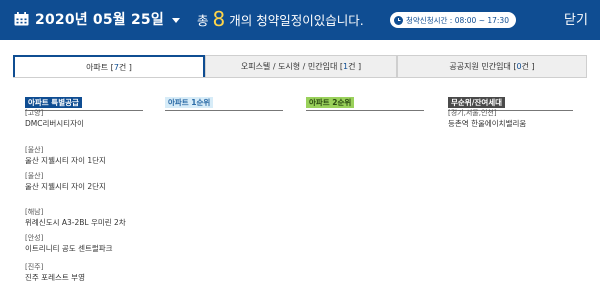 This screenshot has height=287, width=600. What do you see at coordinates (457, 20) in the screenshot?
I see `application-time-text: 청약신청시간 : 08:00 ~ 17:30` at bounding box center [457, 20].